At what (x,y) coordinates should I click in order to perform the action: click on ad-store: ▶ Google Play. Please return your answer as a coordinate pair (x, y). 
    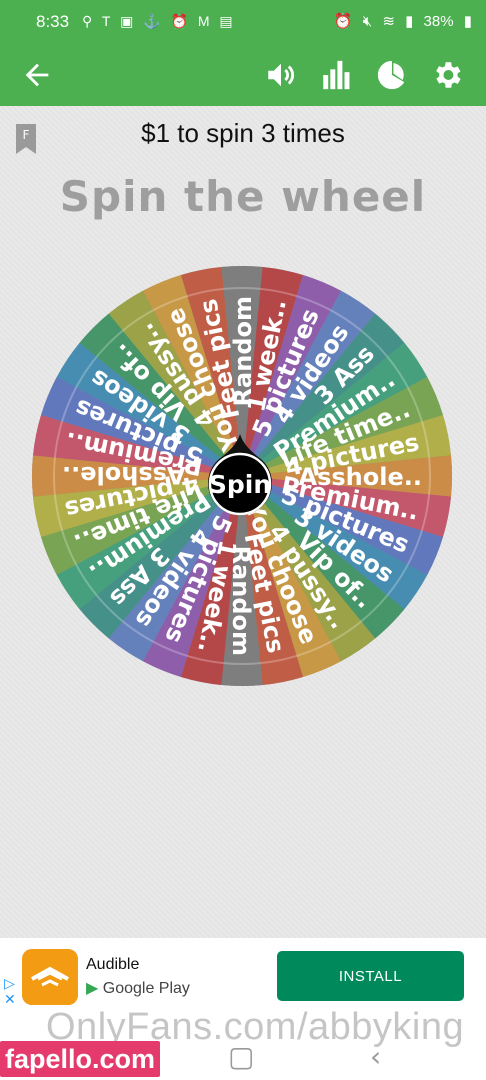
    Looking at the image, I should click on (138, 988).